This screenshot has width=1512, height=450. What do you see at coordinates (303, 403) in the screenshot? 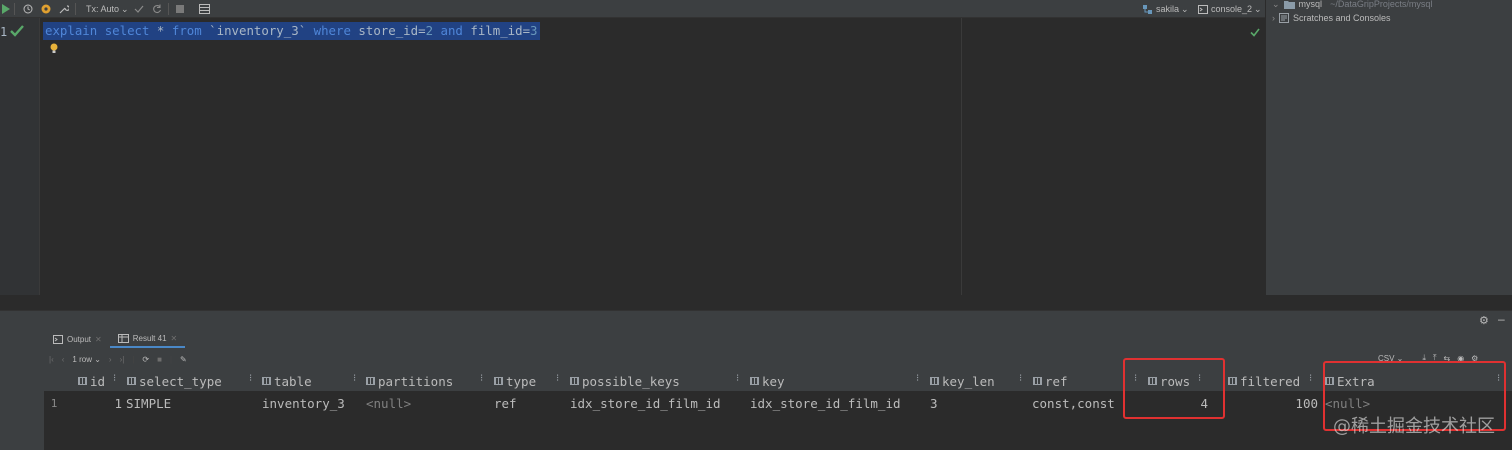
I see `table-cell-table: inventory_3` at bounding box center [303, 403].